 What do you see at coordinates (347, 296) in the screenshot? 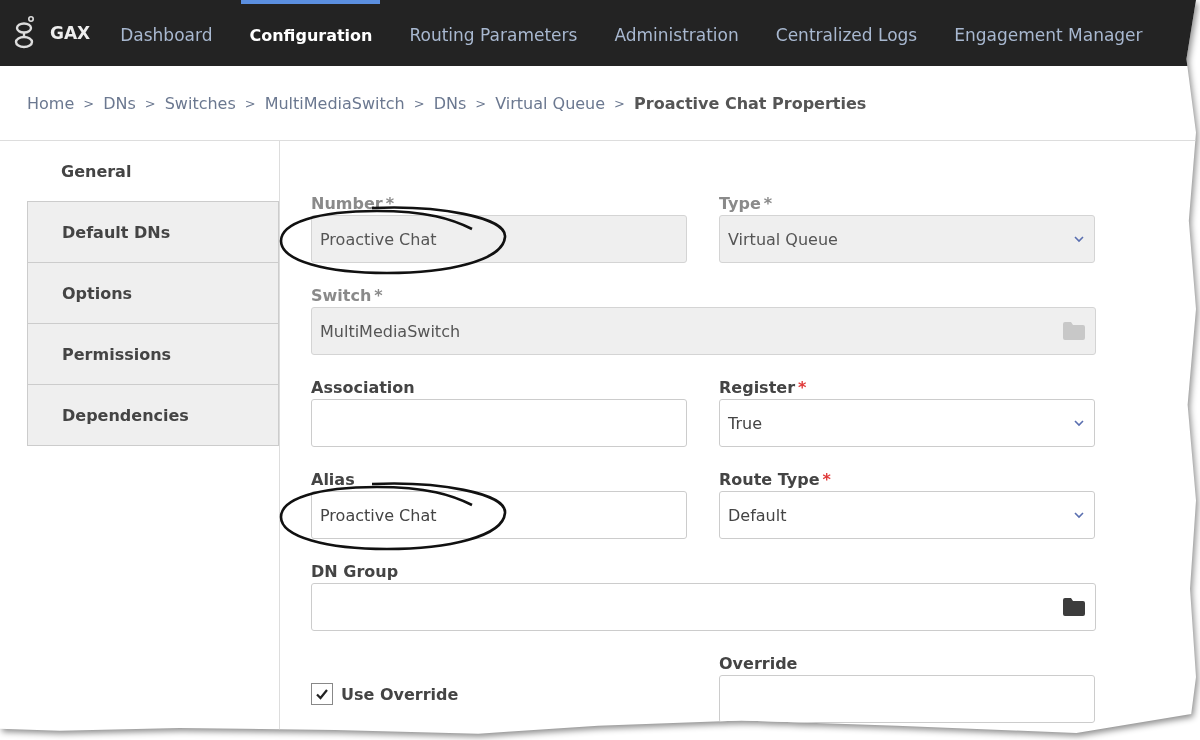
I see `field-label: Switch *` at bounding box center [347, 296].